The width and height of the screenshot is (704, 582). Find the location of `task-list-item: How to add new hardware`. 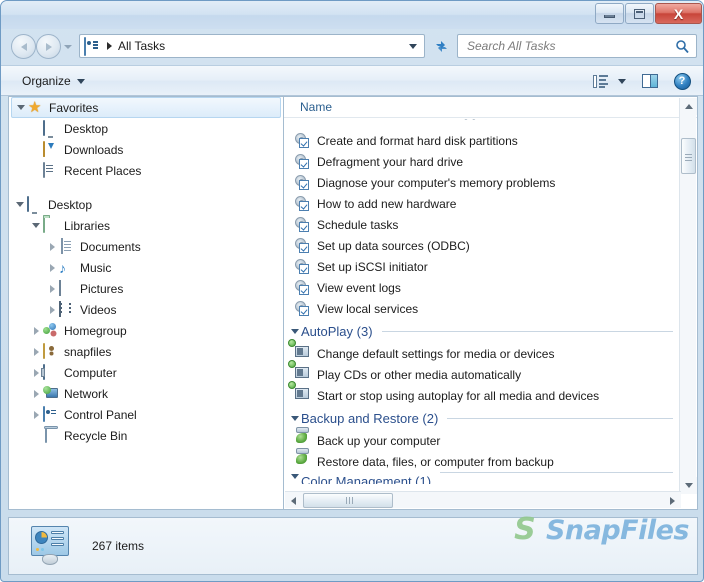

task-list-item: How to add new hardware is located at coordinates (481, 203).